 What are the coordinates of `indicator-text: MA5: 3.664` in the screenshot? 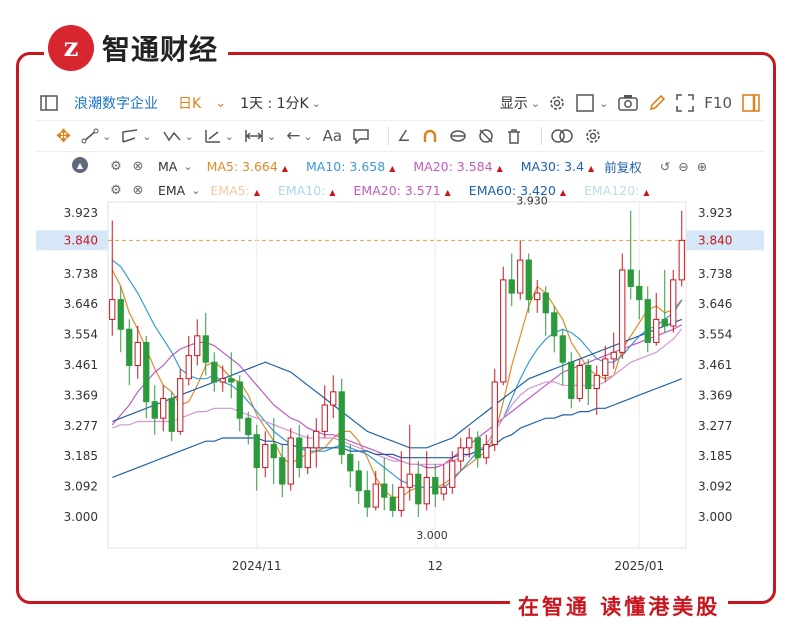 It's located at (242, 166).